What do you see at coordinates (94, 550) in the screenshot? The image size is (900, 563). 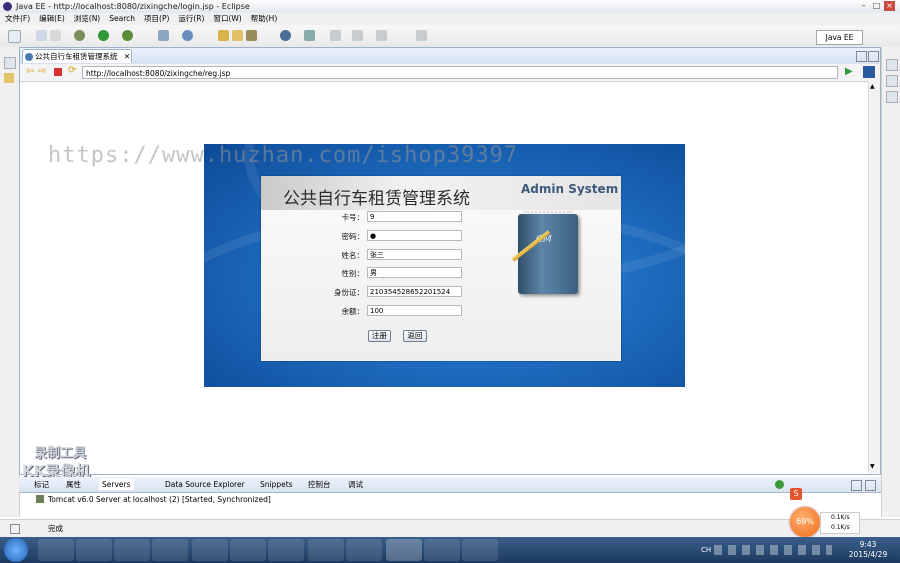 I see `explorer-taskbar-icon` at bounding box center [94, 550].